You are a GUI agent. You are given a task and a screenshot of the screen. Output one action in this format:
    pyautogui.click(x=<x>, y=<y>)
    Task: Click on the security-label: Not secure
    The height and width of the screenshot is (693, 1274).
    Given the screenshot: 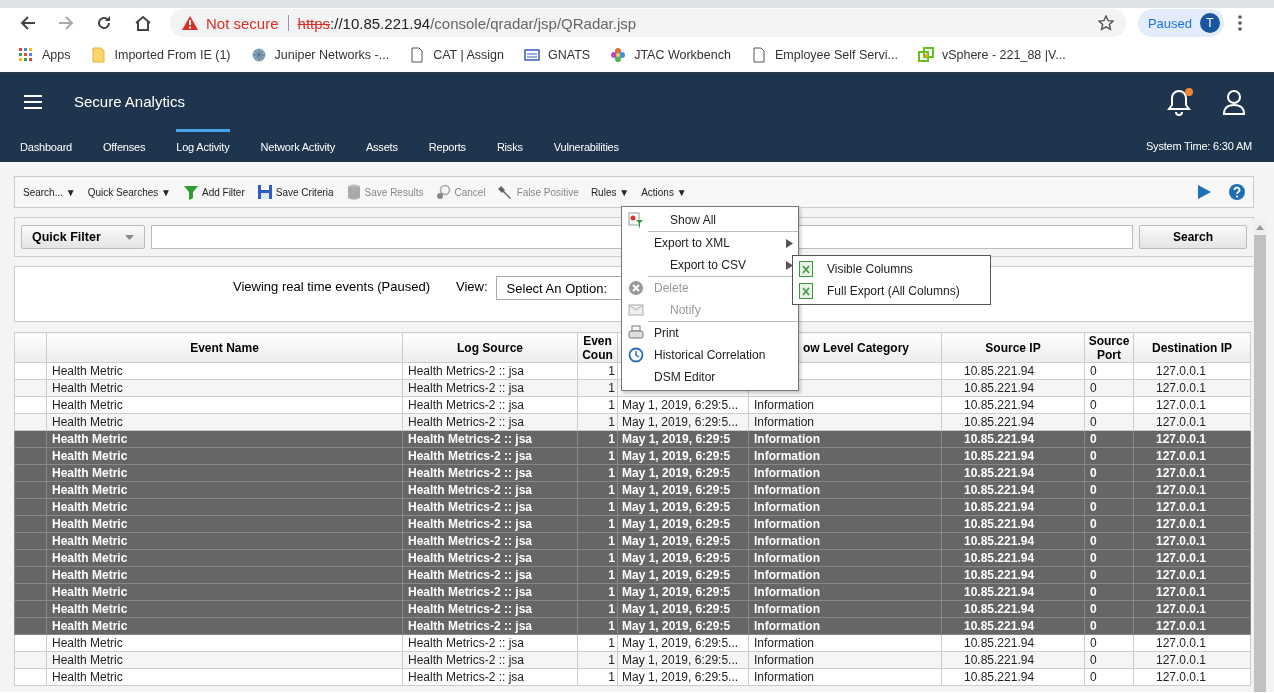 What is the action you would take?
    pyautogui.click(x=242, y=23)
    